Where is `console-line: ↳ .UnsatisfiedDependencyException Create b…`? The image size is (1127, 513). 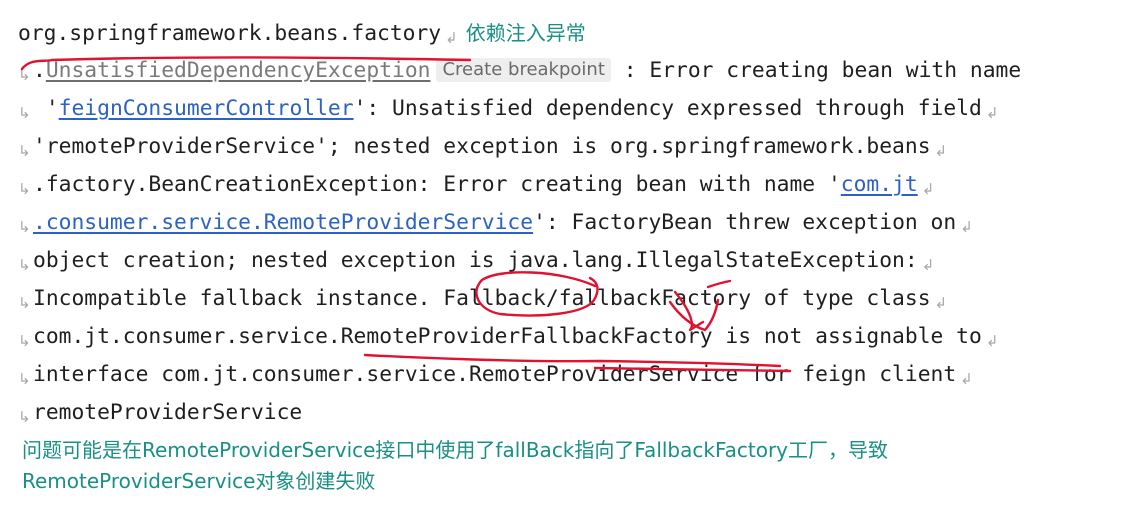
console-line: ↳ .UnsatisfiedDependencyException Create b… is located at coordinates (510, 71).